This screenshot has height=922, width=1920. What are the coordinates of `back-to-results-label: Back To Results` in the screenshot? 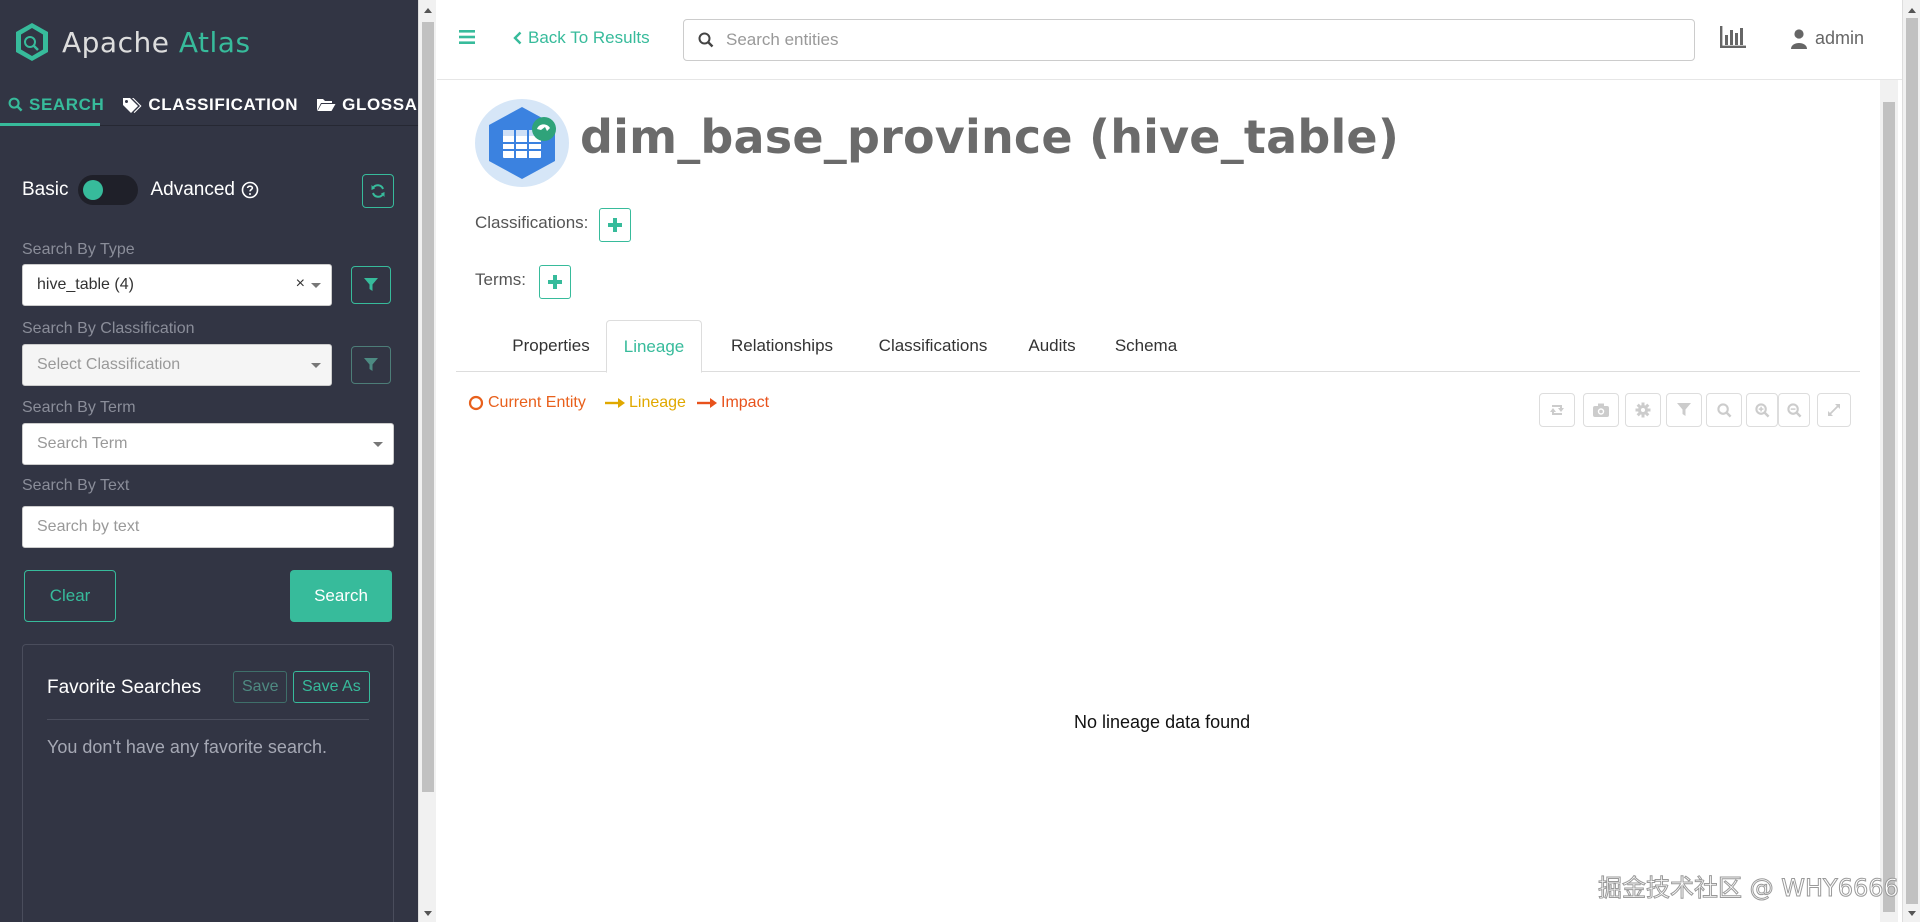 It's located at (589, 37).